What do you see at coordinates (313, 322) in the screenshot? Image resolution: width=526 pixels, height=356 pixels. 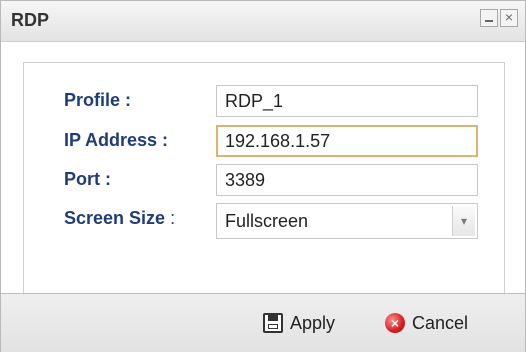 I see `apply-label: Apply` at bounding box center [313, 322].